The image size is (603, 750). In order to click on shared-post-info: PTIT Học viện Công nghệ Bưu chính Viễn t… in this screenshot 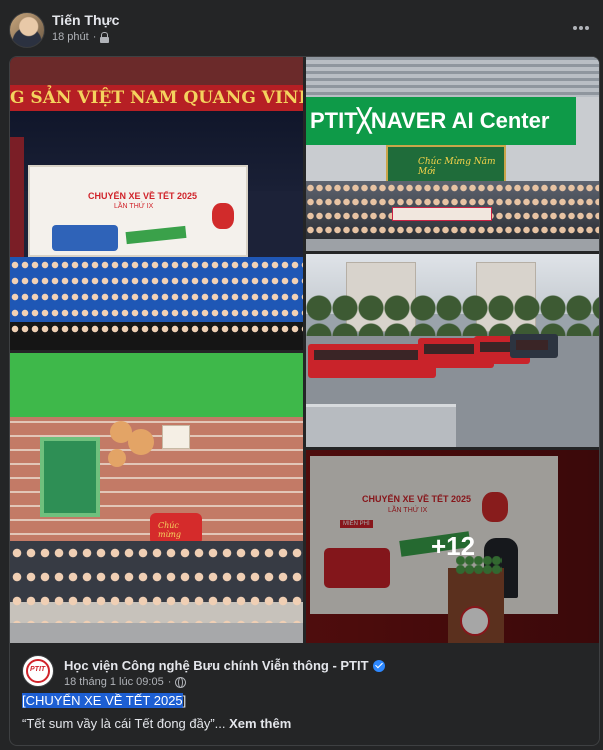, I will do `click(304, 695)`.